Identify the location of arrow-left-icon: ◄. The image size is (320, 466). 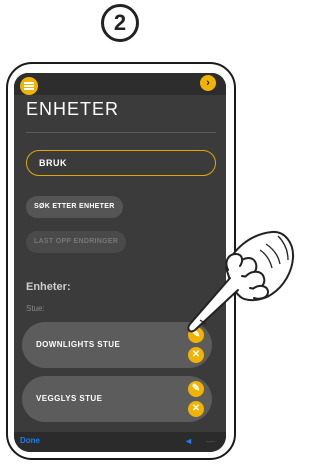
(188, 441).